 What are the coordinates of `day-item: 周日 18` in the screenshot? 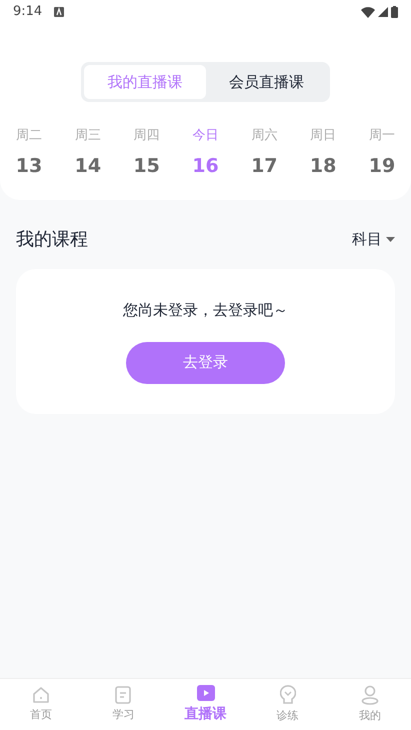 It's located at (323, 153).